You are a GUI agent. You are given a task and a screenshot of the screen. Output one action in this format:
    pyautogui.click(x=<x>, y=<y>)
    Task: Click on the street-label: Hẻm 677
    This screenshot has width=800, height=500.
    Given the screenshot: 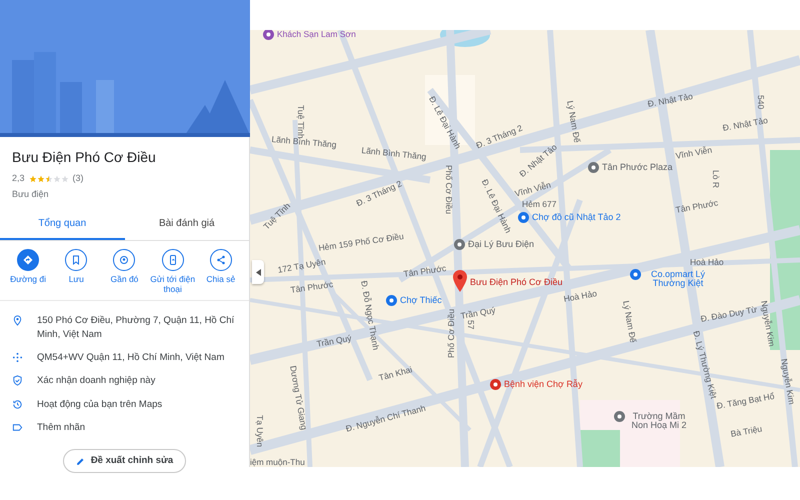 What is the action you would take?
    pyautogui.click(x=539, y=204)
    